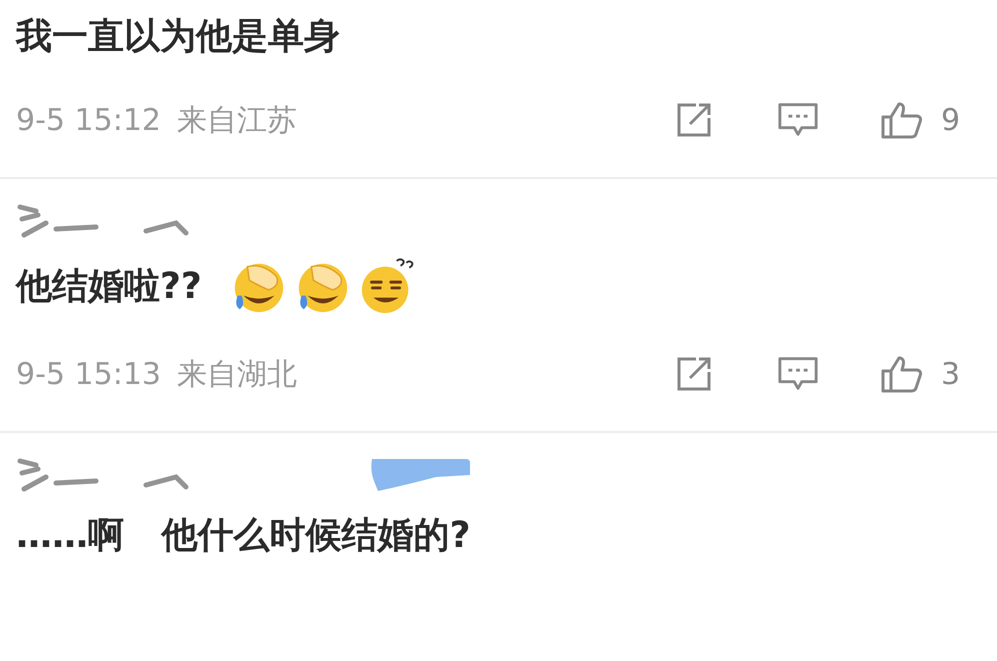  Describe the element at coordinates (951, 120) in the screenshot. I see `like-count: 9` at that location.